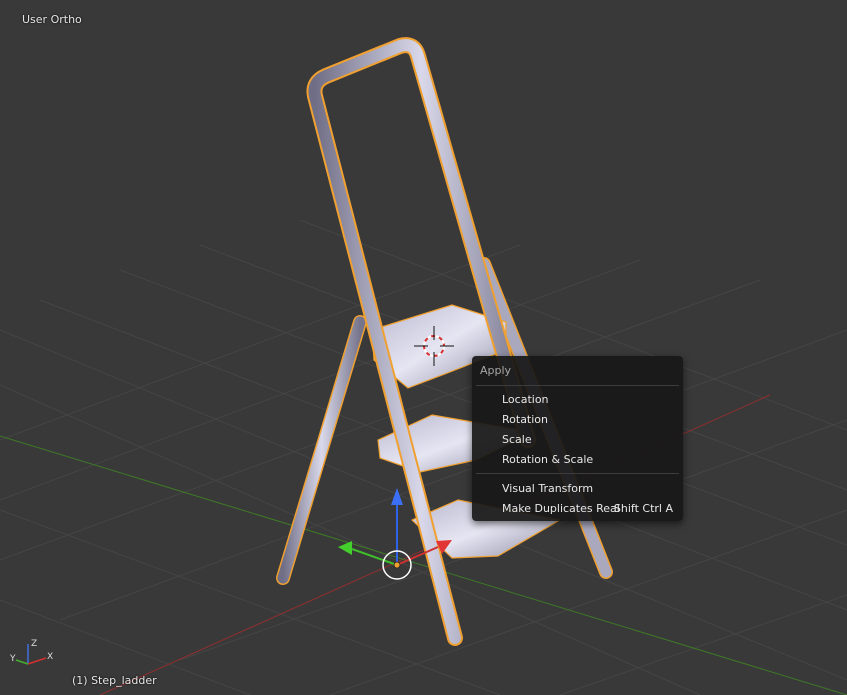  I want to click on axis-gizmo-icon: Z X Y, so click(31, 652).